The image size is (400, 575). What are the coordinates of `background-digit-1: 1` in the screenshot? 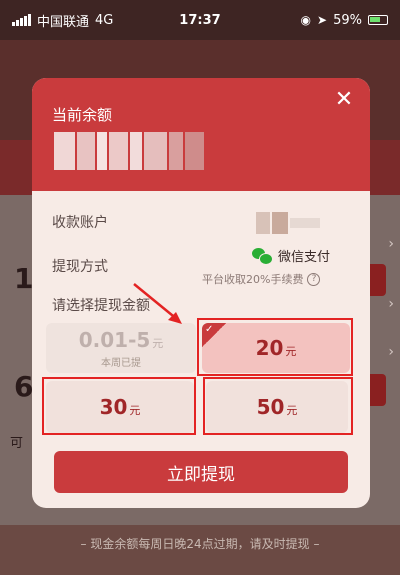 It's located at (24, 278).